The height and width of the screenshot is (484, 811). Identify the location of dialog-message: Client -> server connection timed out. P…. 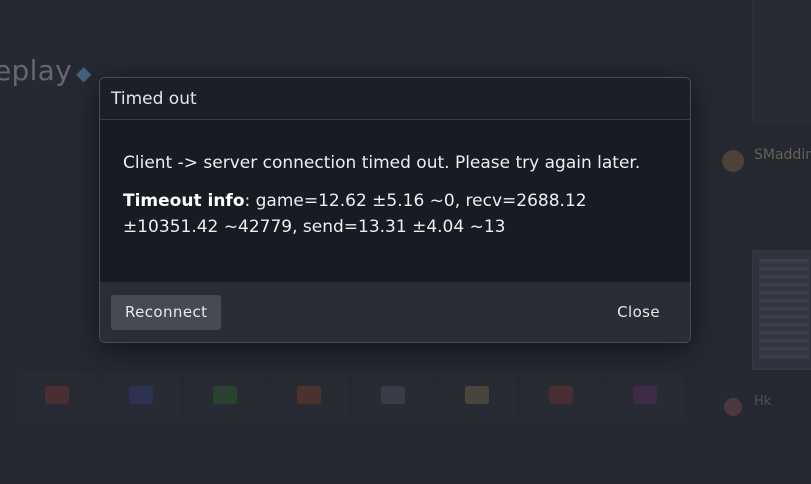
(382, 163).